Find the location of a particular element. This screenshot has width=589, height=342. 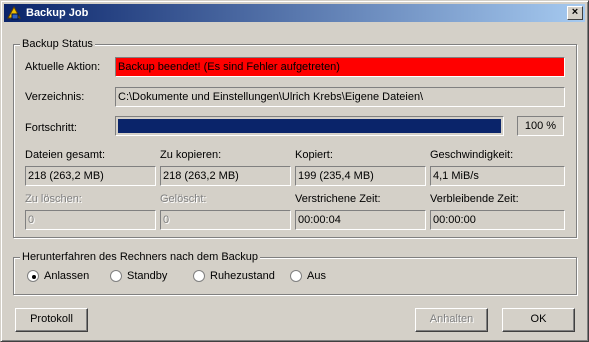

progress-bar-fill is located at coordinates (309, 126).